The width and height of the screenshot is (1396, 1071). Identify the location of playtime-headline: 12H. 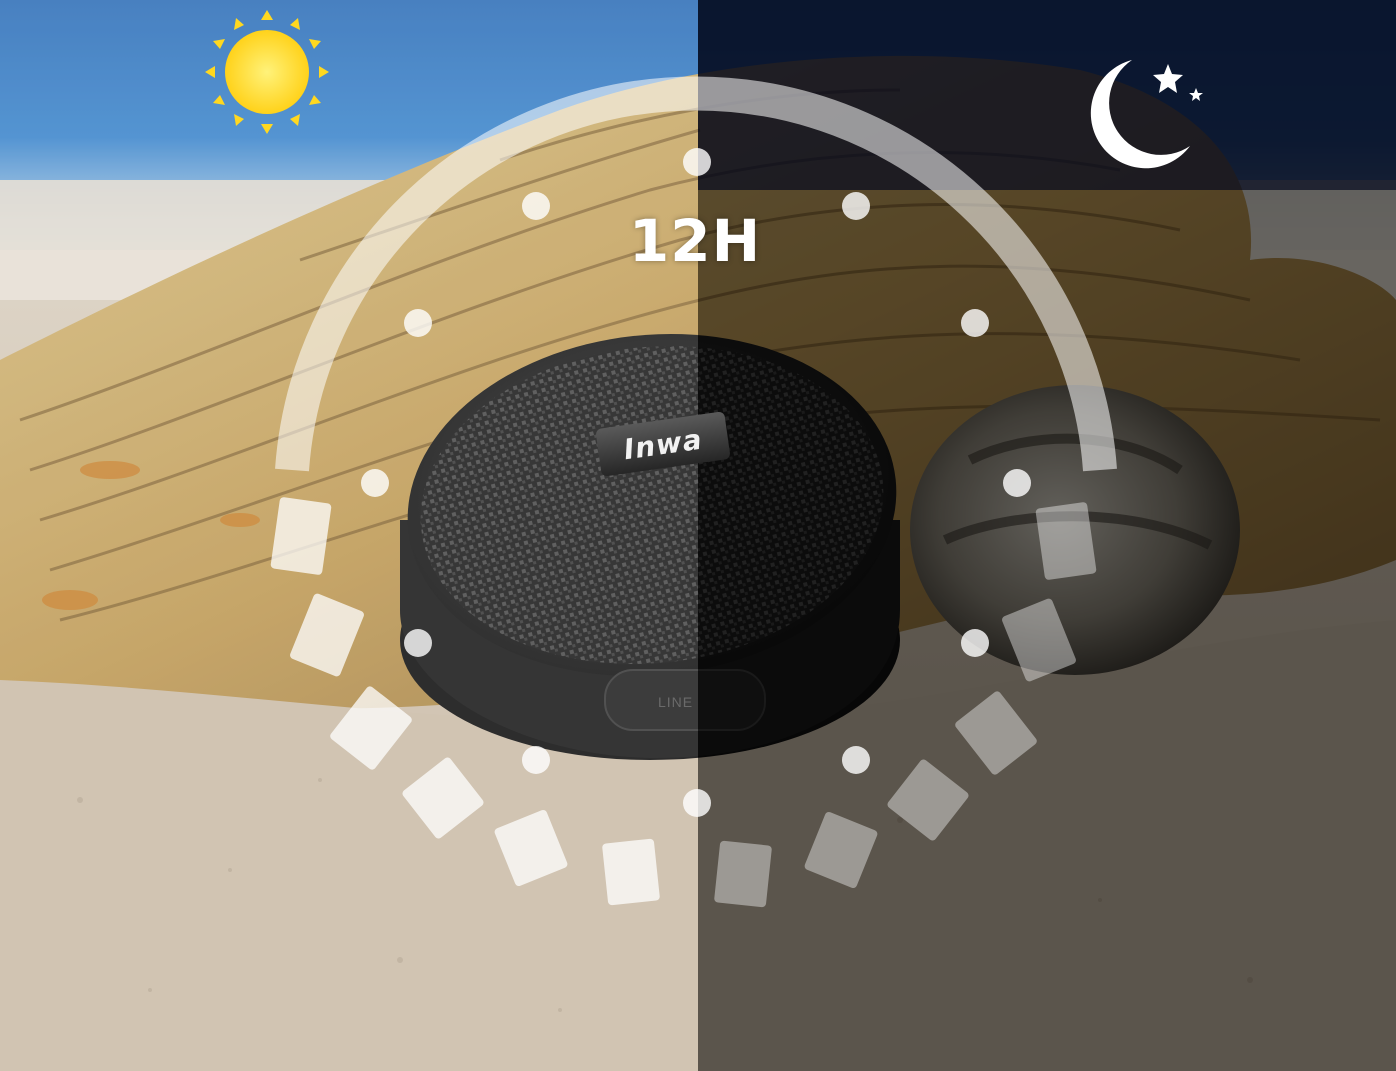
(695, 241).